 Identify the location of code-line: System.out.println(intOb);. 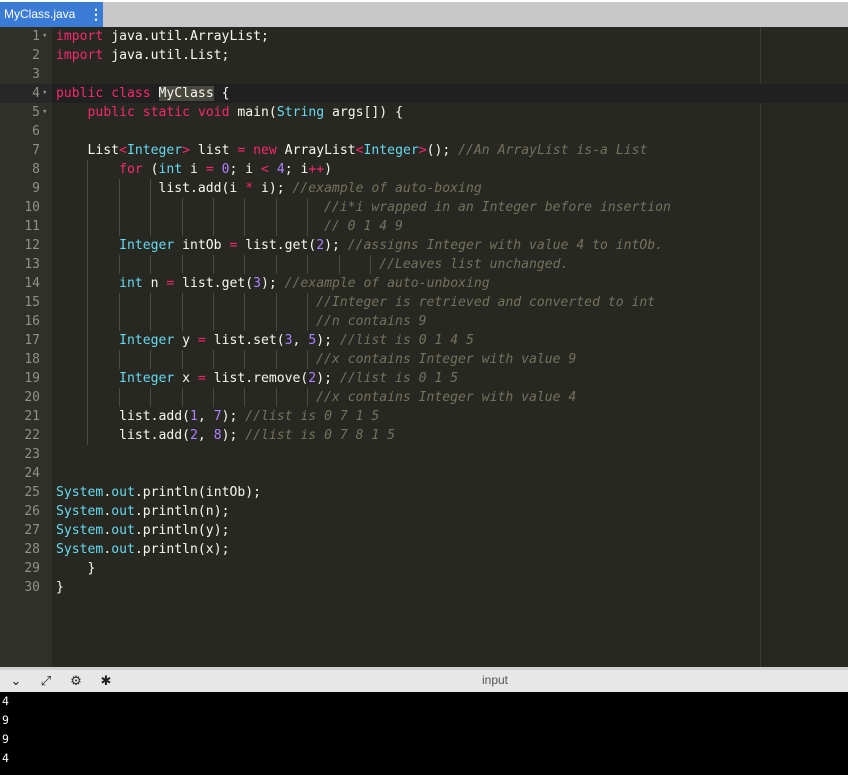
(158, 492).